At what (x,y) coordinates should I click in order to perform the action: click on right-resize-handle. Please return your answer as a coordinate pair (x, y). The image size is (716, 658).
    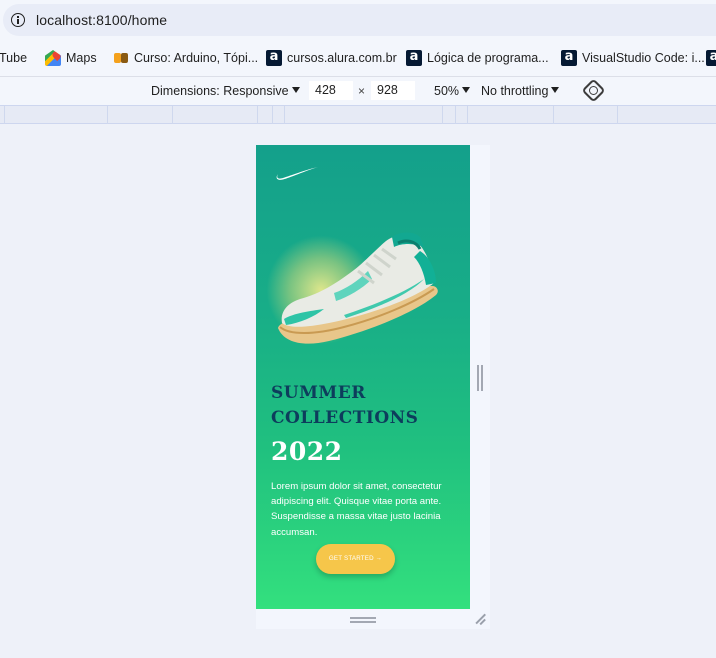
    Looking at the image, I should click on (480, 378).